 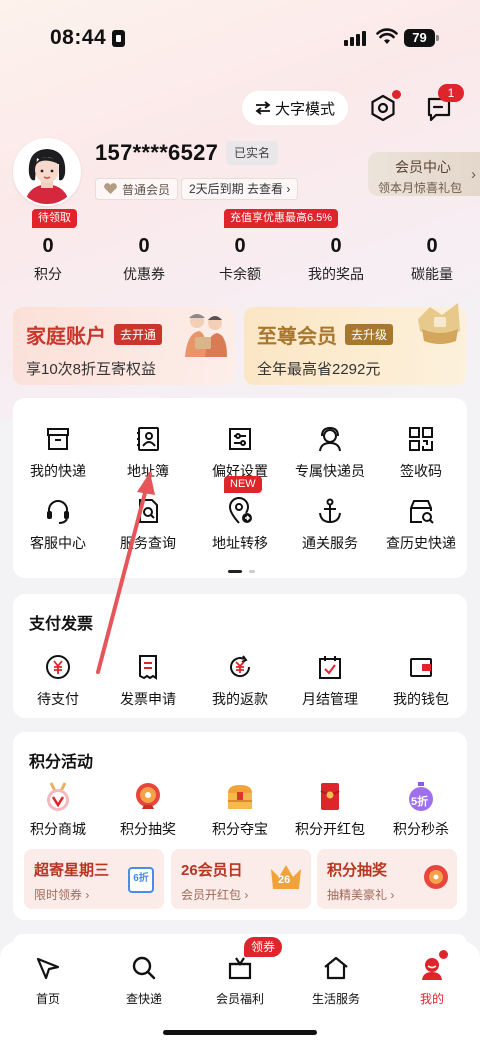 I want to click on box-icon, so click(x=58, y=439).